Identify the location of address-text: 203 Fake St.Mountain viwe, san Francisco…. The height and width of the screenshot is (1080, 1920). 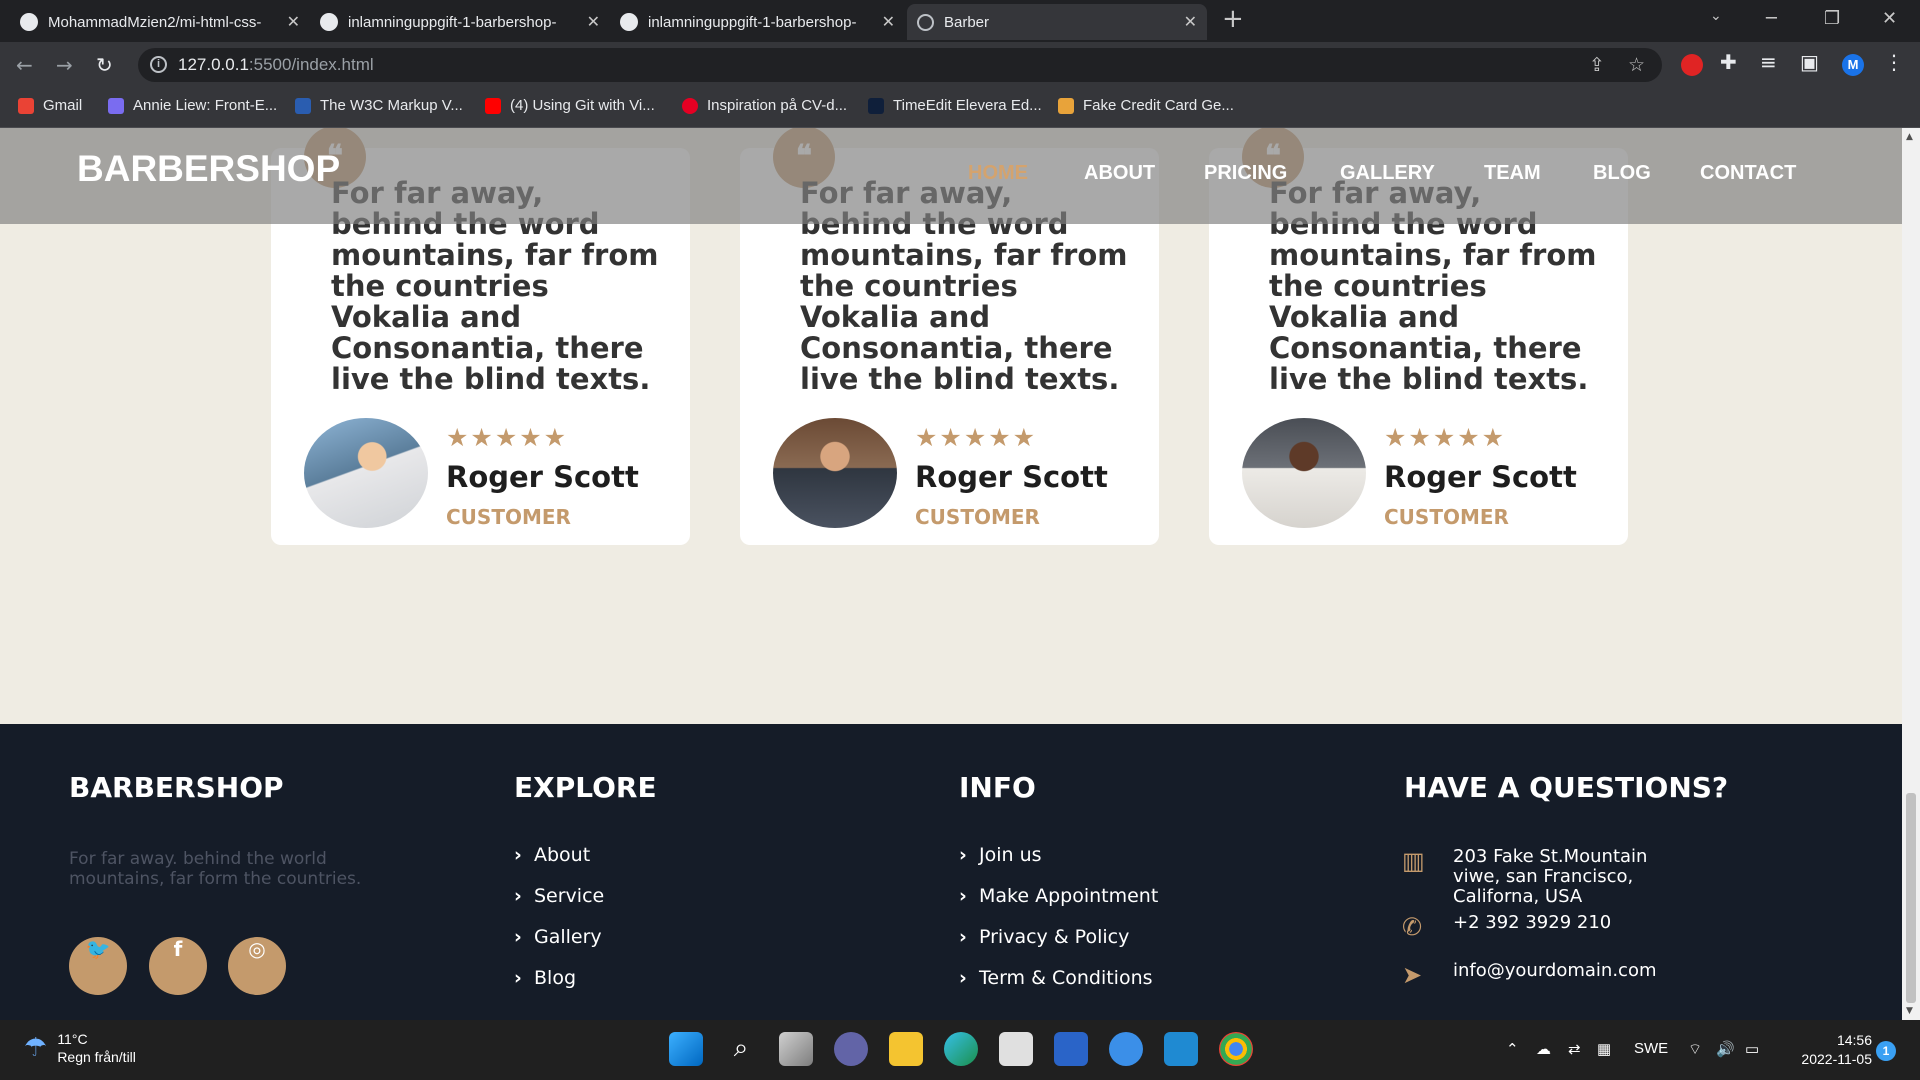
(1550, 876).